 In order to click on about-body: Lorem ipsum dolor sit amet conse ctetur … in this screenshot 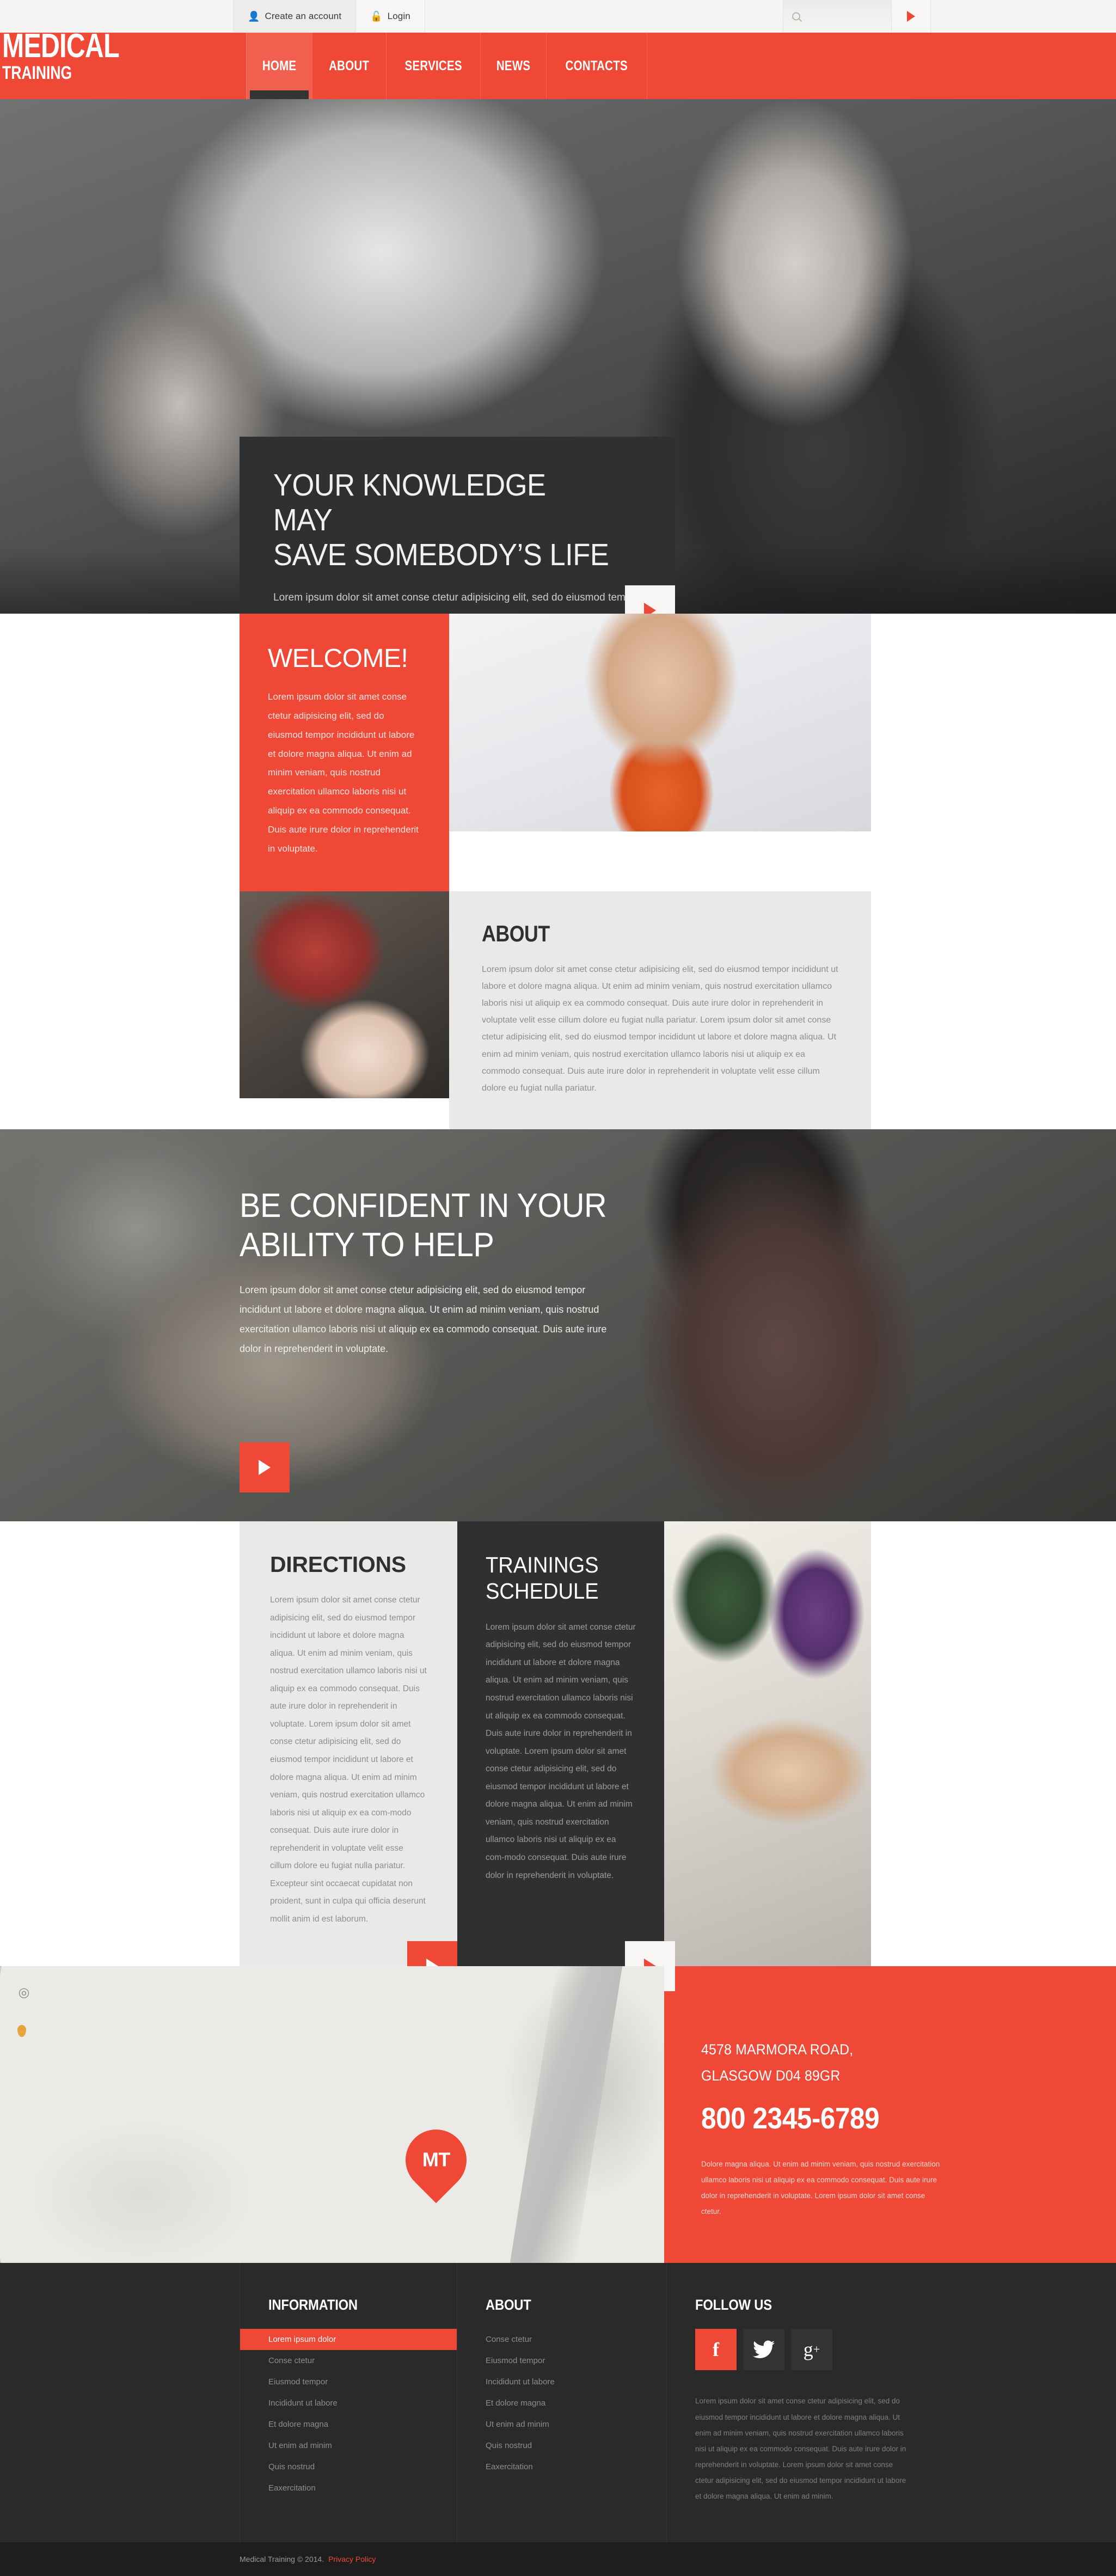, I will do `click(660, 1028)`.